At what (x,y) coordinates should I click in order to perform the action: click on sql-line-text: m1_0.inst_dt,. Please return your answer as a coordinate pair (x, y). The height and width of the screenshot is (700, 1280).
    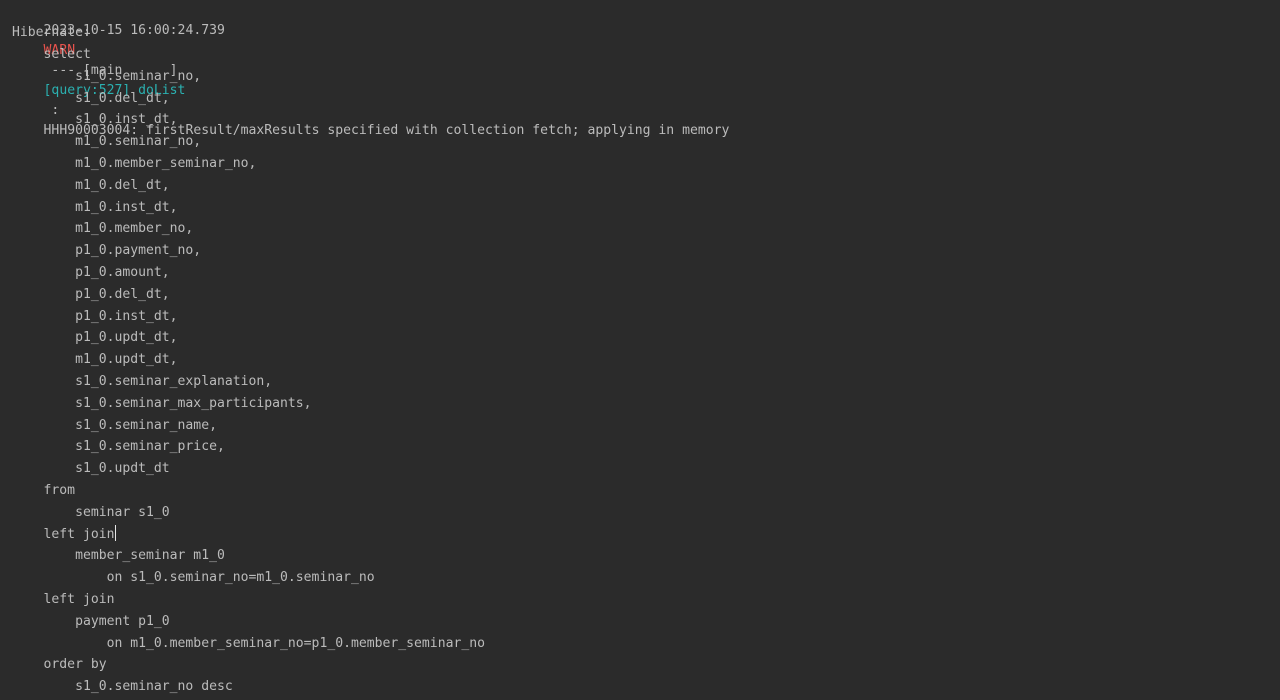
    Looking at the image, I should click on (95, 207).